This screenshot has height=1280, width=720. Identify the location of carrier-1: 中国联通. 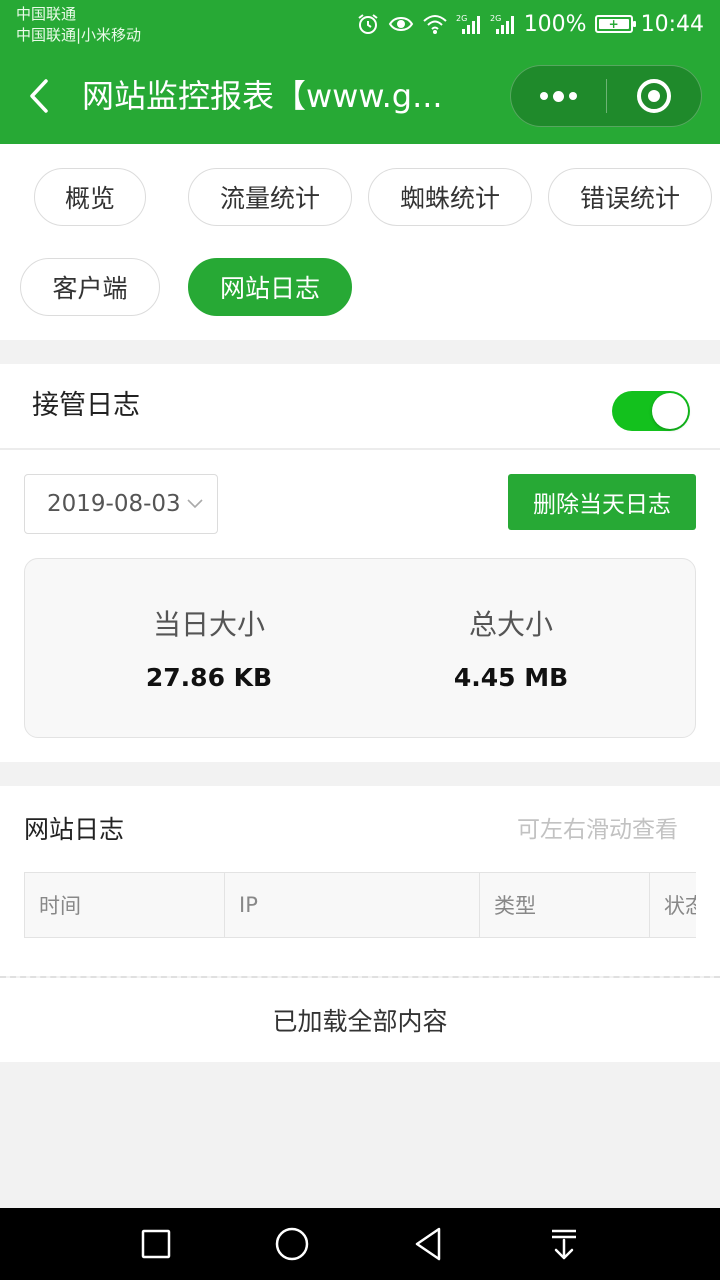
(46, 14).